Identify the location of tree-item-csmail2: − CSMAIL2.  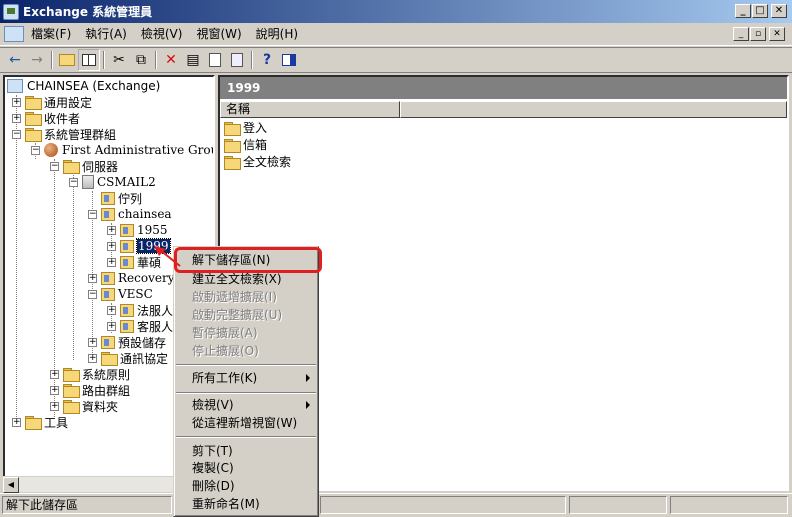
(112, 182).